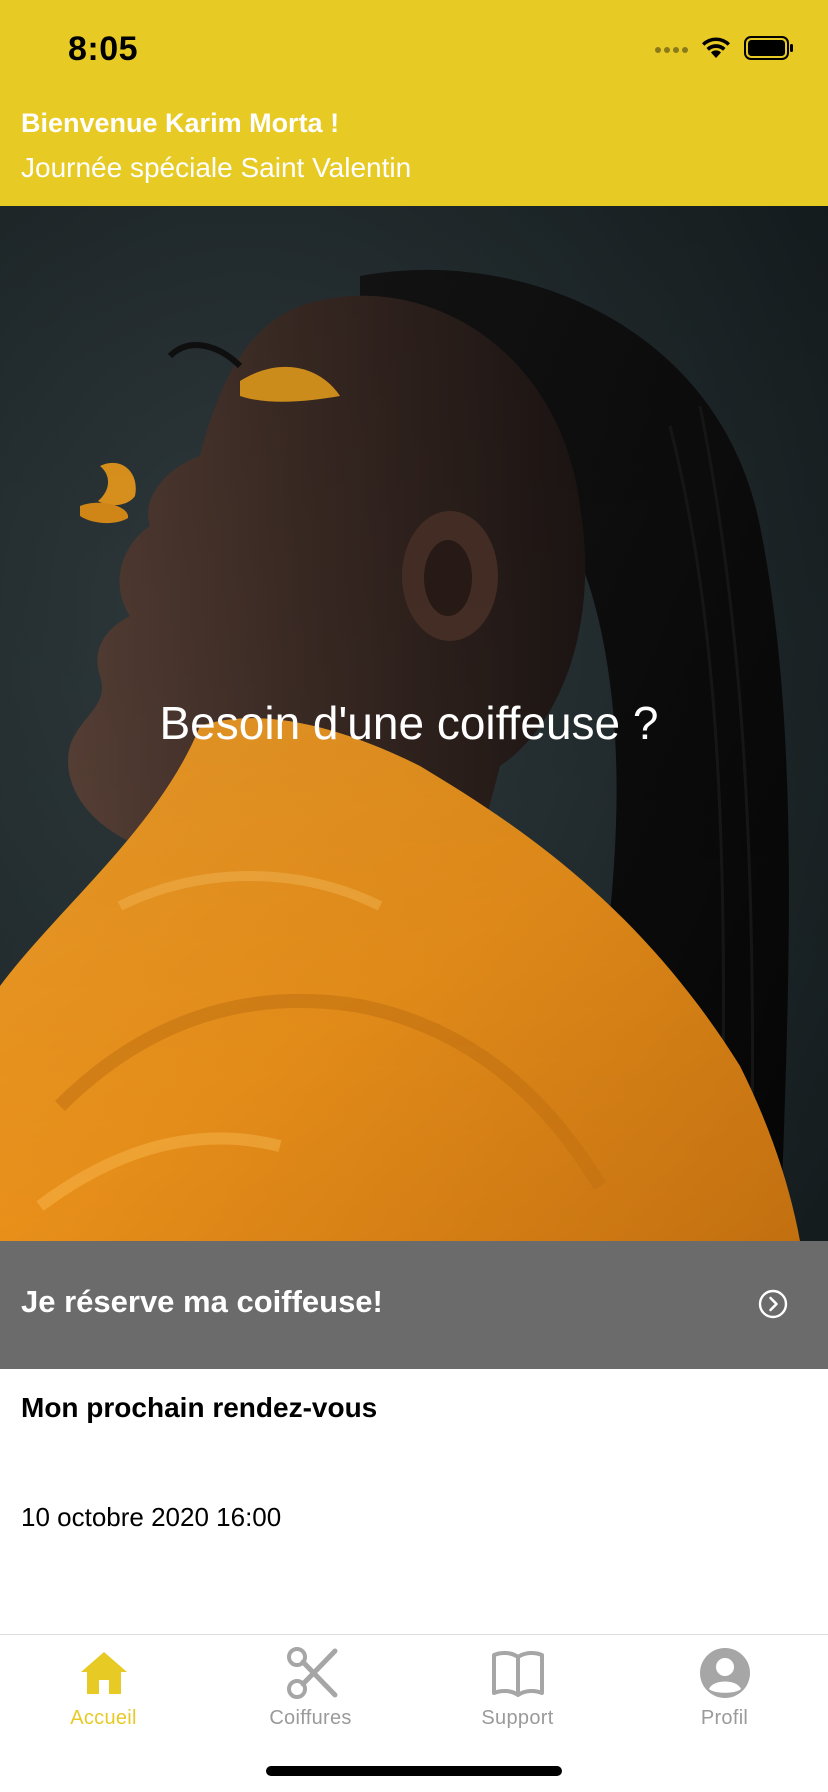  Describe the element at coordinates (103, 49) in the screenshot. I see `status-time: 8:05` at that location.